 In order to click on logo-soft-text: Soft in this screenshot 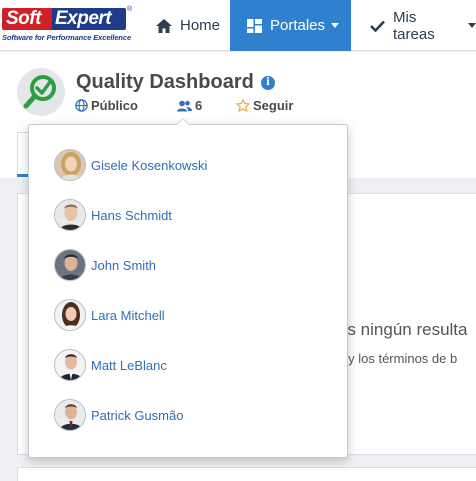, I will do `click(27, 19)`.